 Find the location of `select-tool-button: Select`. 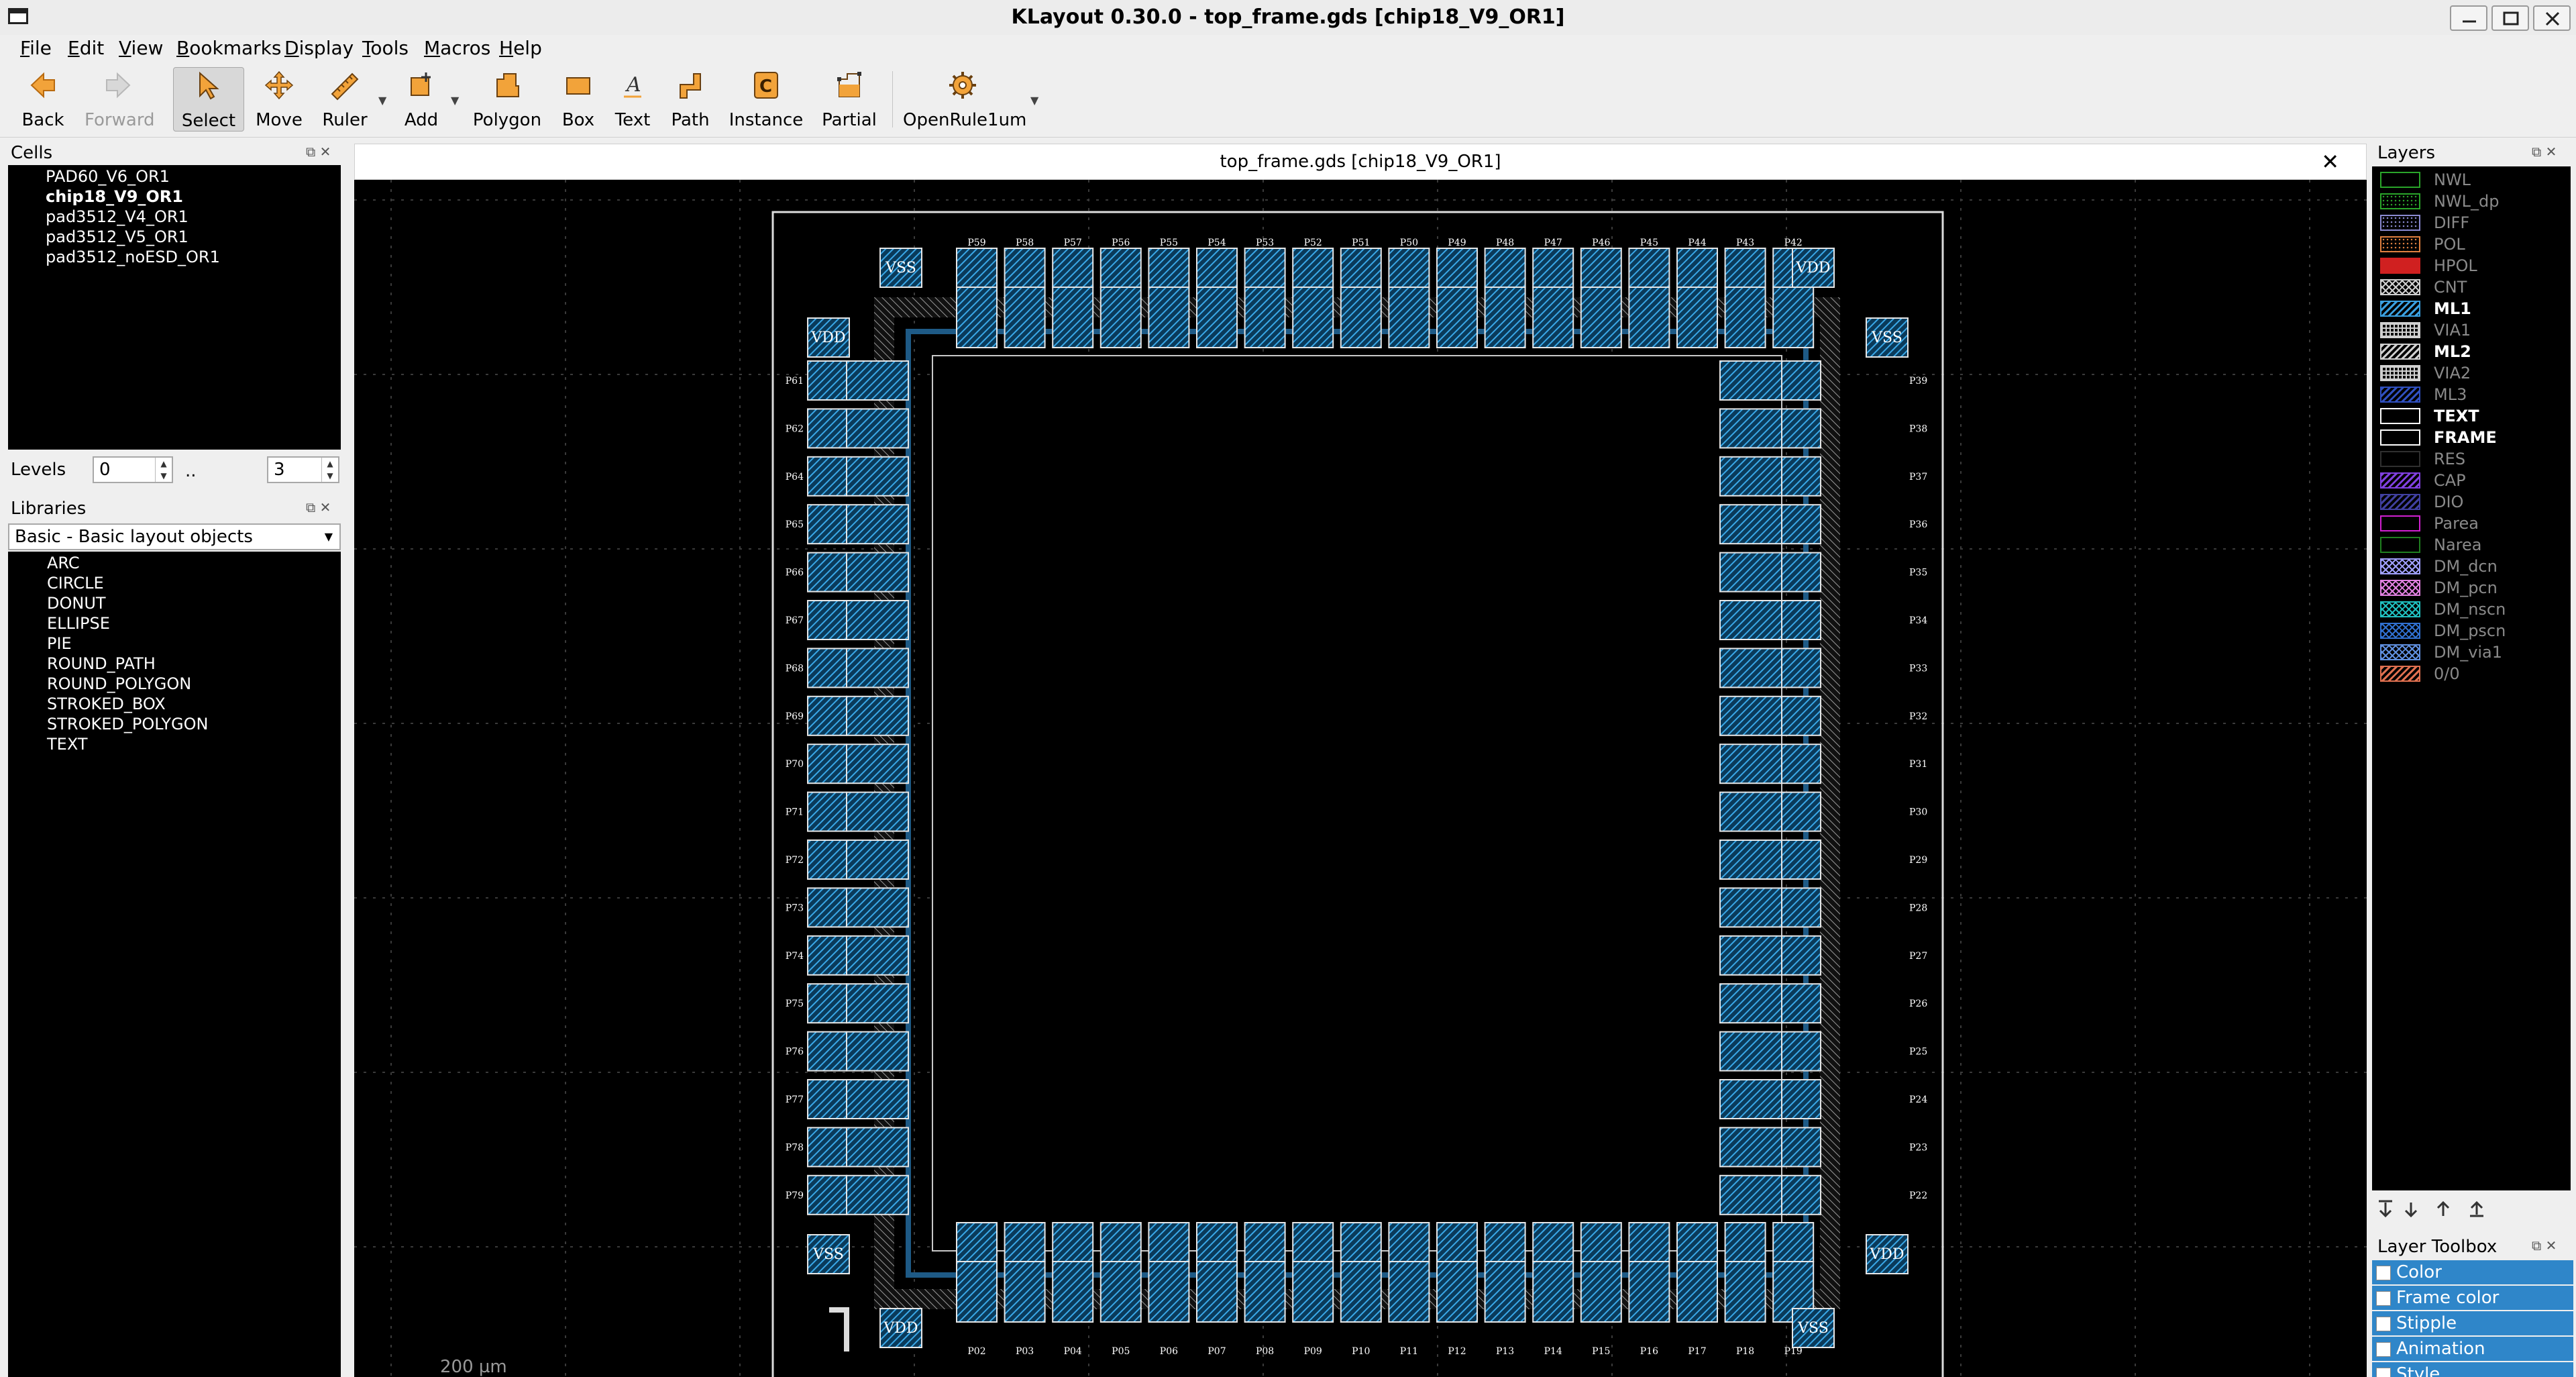

select-tool-button: Select is located at coordinates (208, 99).